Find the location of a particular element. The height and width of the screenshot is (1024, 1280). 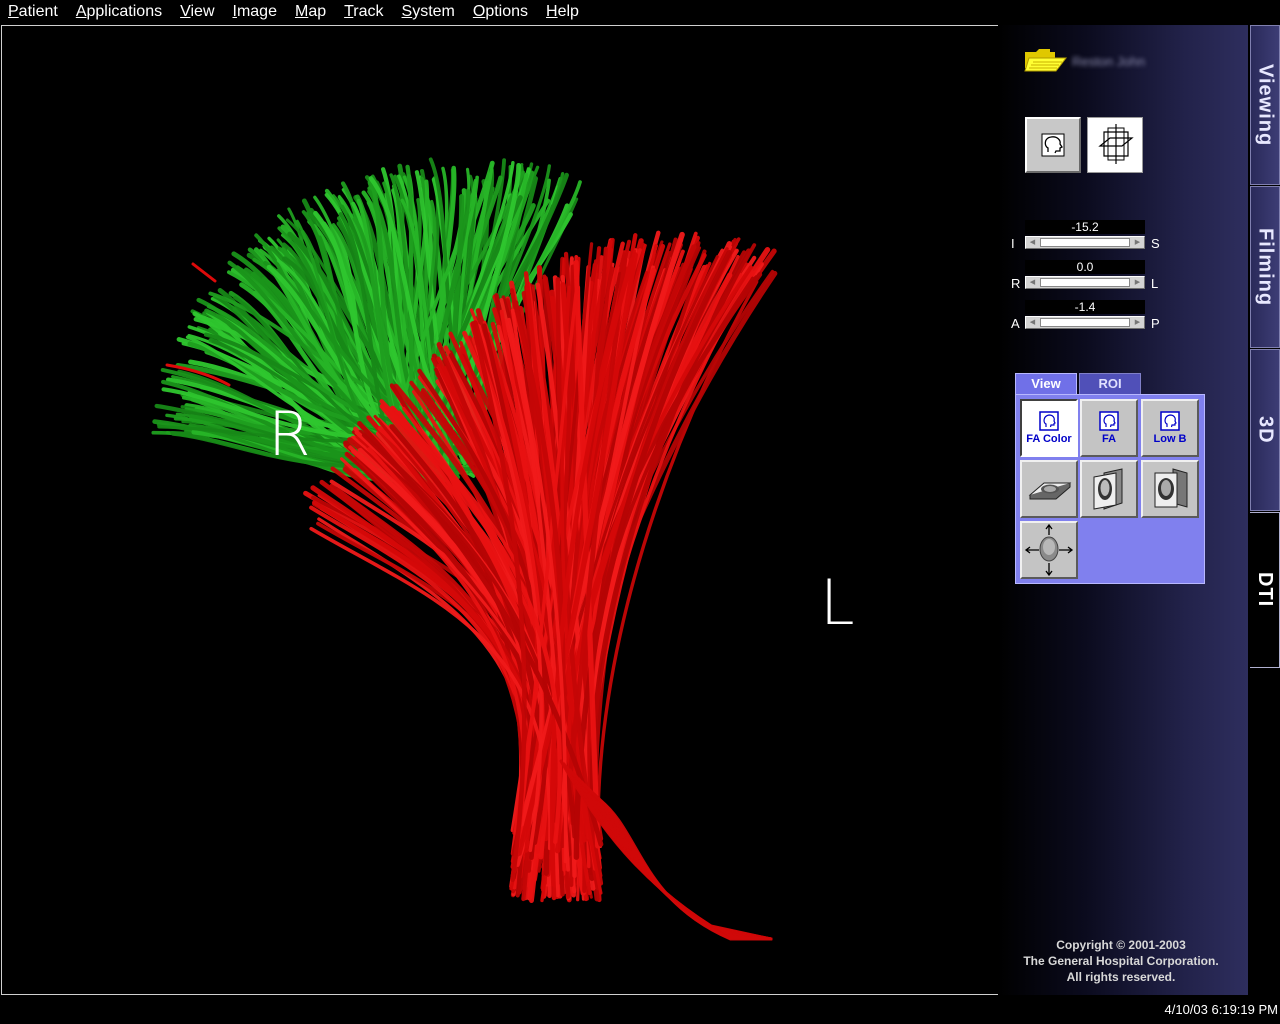

menu-view: View is located at coordinates (197, 12).